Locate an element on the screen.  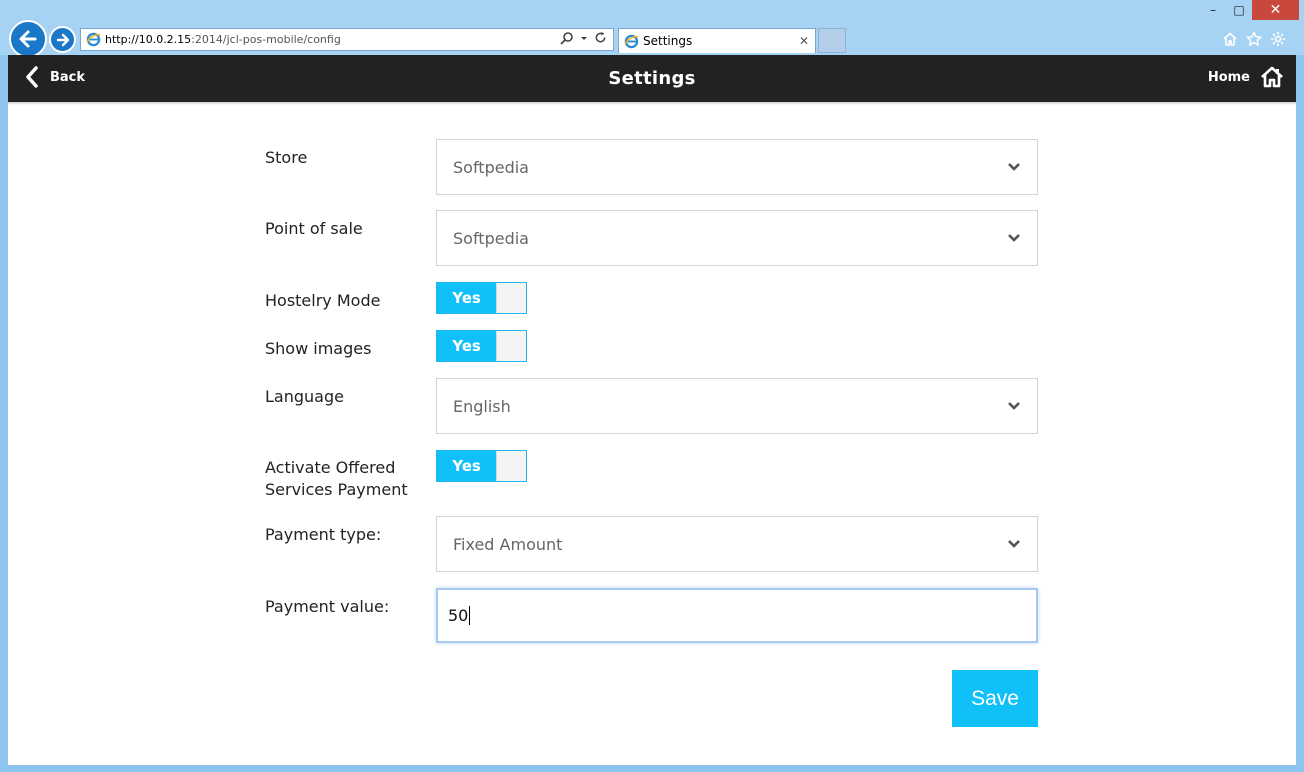
browser-forward-button is located at coordinates (62, 39).